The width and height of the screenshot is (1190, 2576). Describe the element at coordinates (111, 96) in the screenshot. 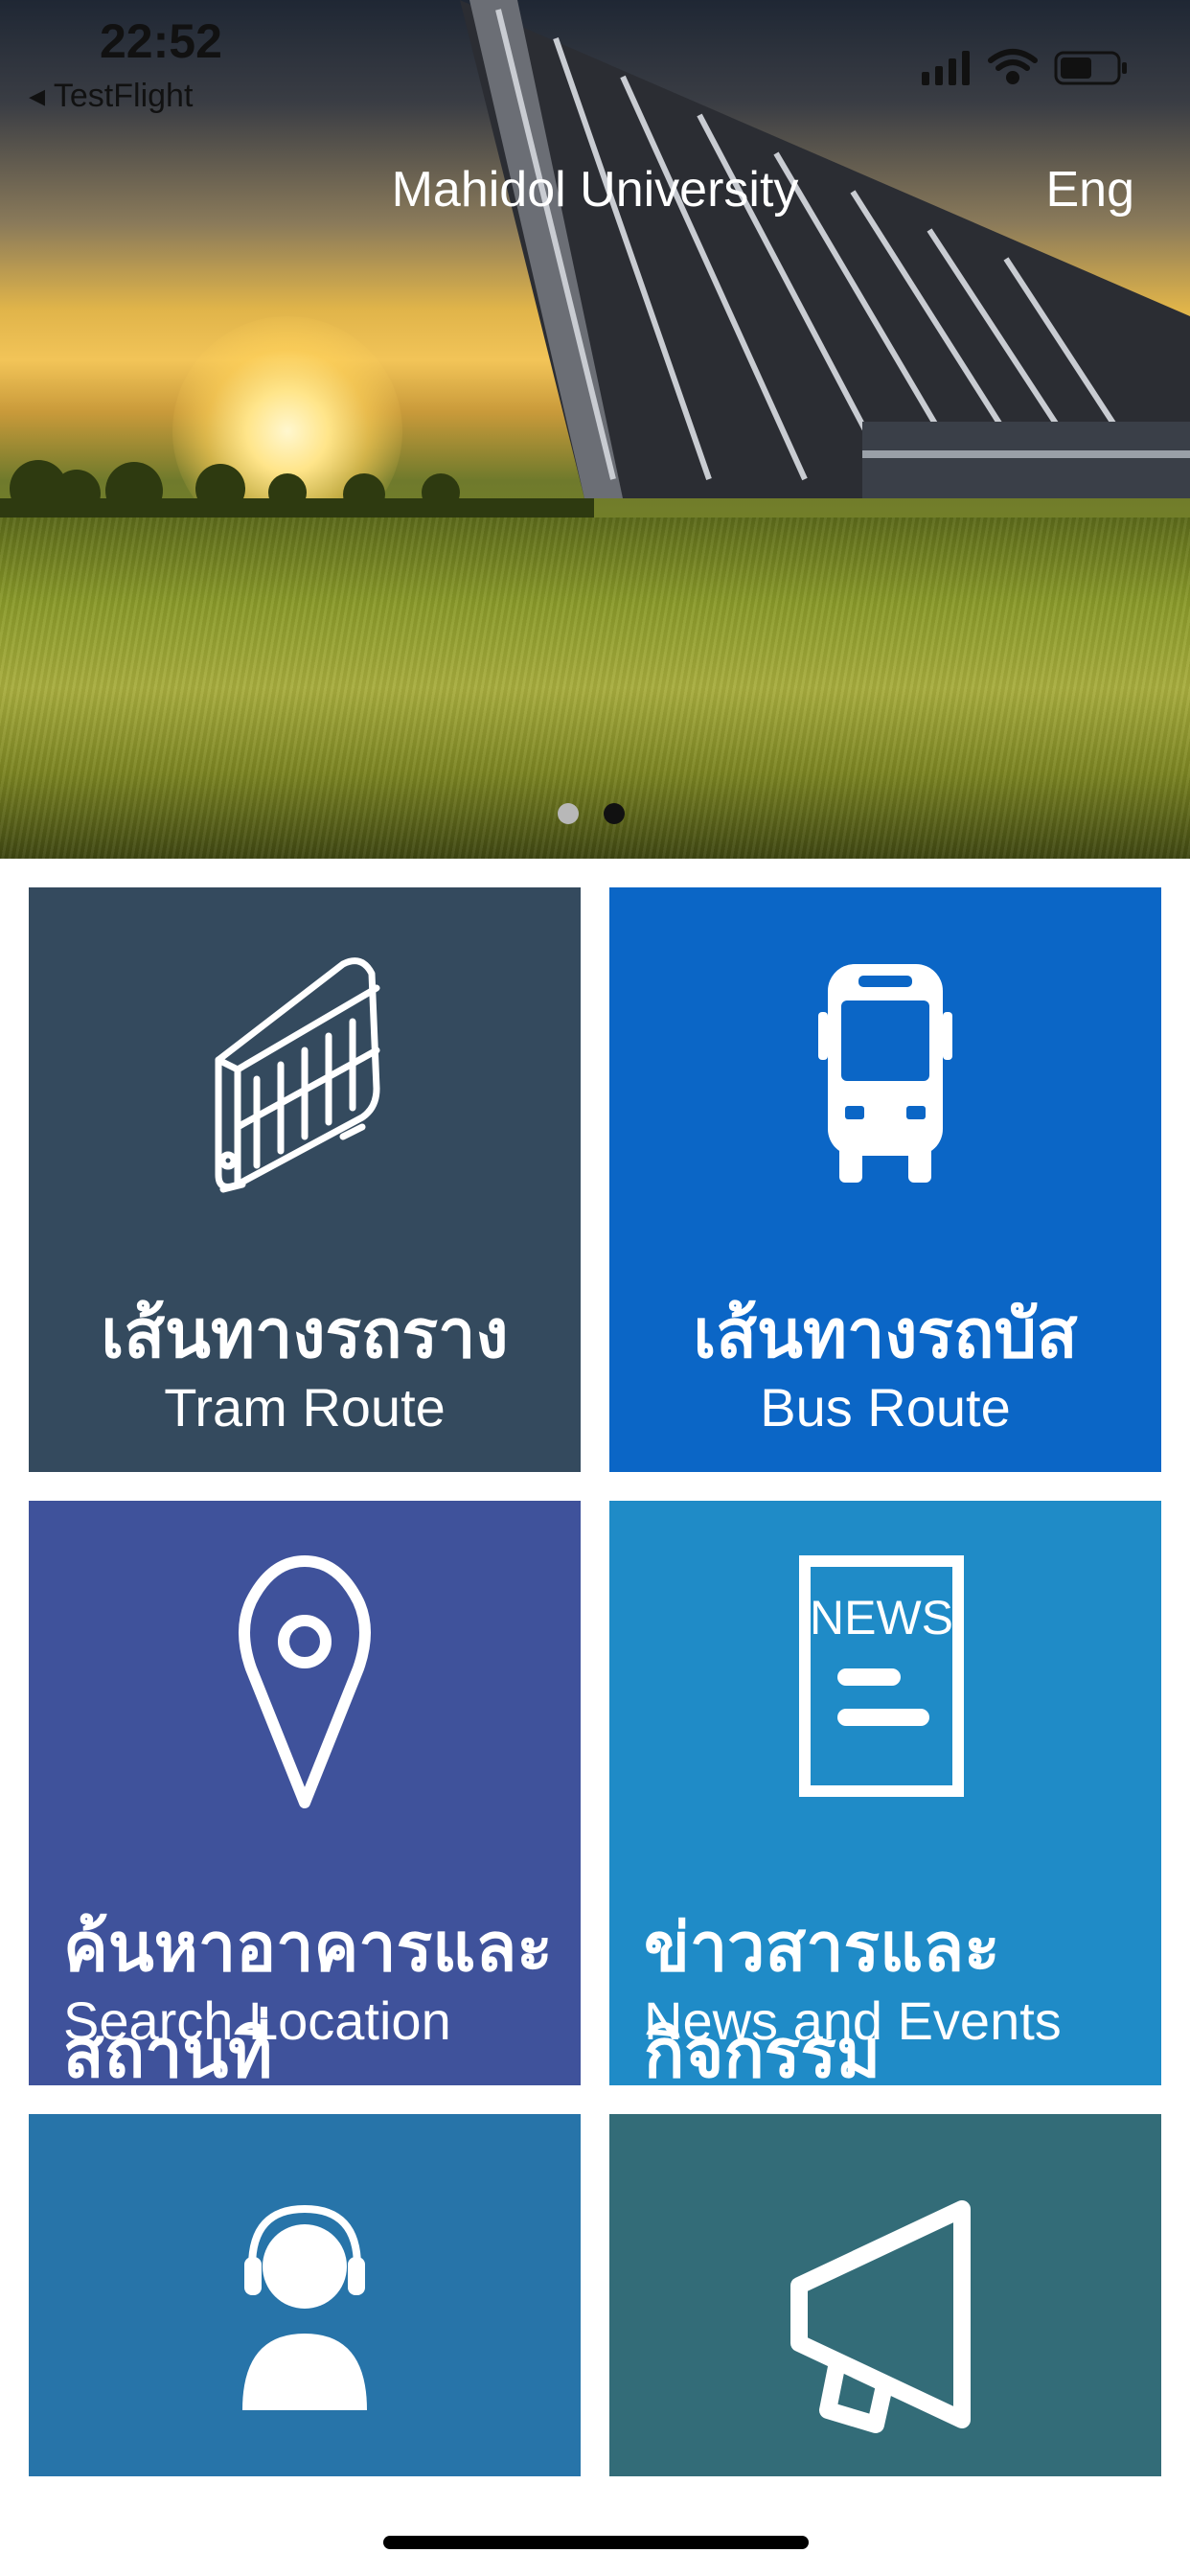

I see `back-to-testflight: ◂ TestFlight` at that location.